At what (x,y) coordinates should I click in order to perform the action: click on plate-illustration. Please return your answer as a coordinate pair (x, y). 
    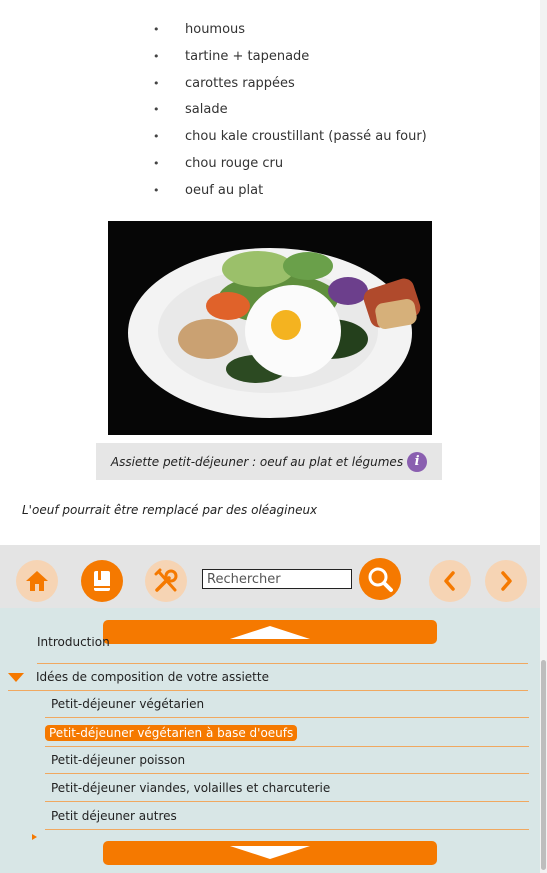
    Looking at the image, I should click on (270, 328).